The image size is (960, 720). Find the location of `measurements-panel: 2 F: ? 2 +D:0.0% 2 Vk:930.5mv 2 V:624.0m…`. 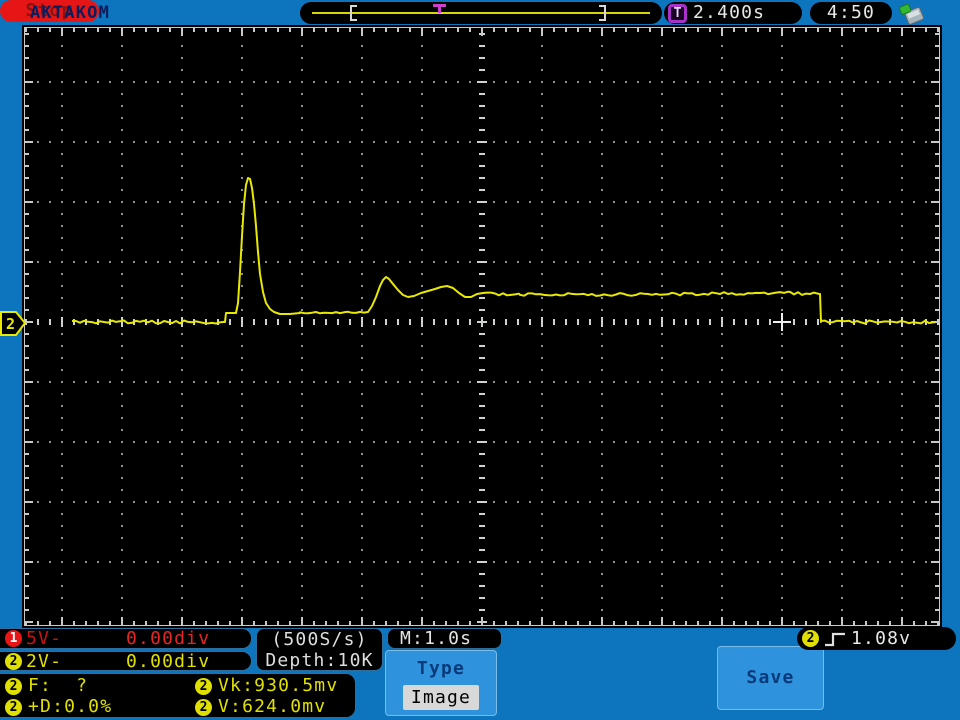

measurements-panel: 2 F: ? 2 +D:0.0% 2 Vk:930.5mv 2 V:624.0m… is located at coordinates (178, 695).